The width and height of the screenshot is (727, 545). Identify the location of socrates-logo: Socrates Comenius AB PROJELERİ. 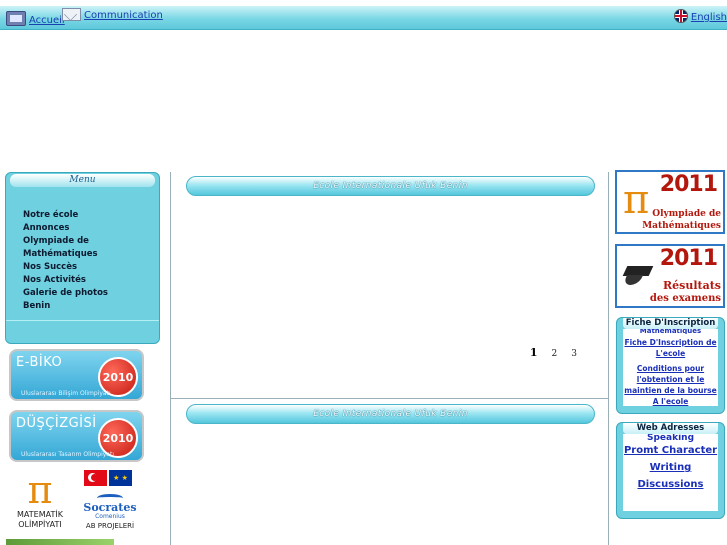
(110, 512).